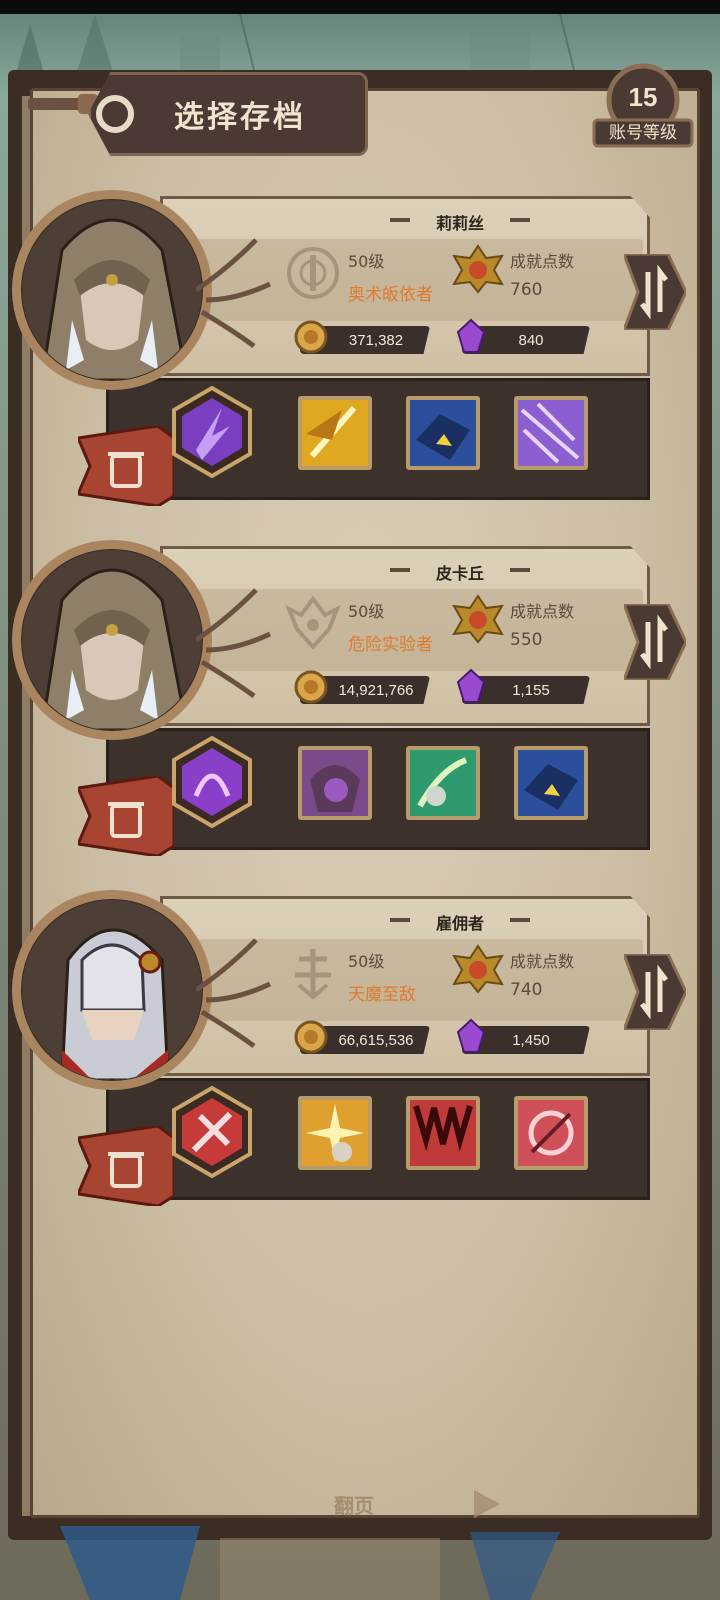 The image size is (720, 1600). What do you see at coordinates (360, 7) in the screenshot?
I see `status-bar` at bounding box center [360, 7].